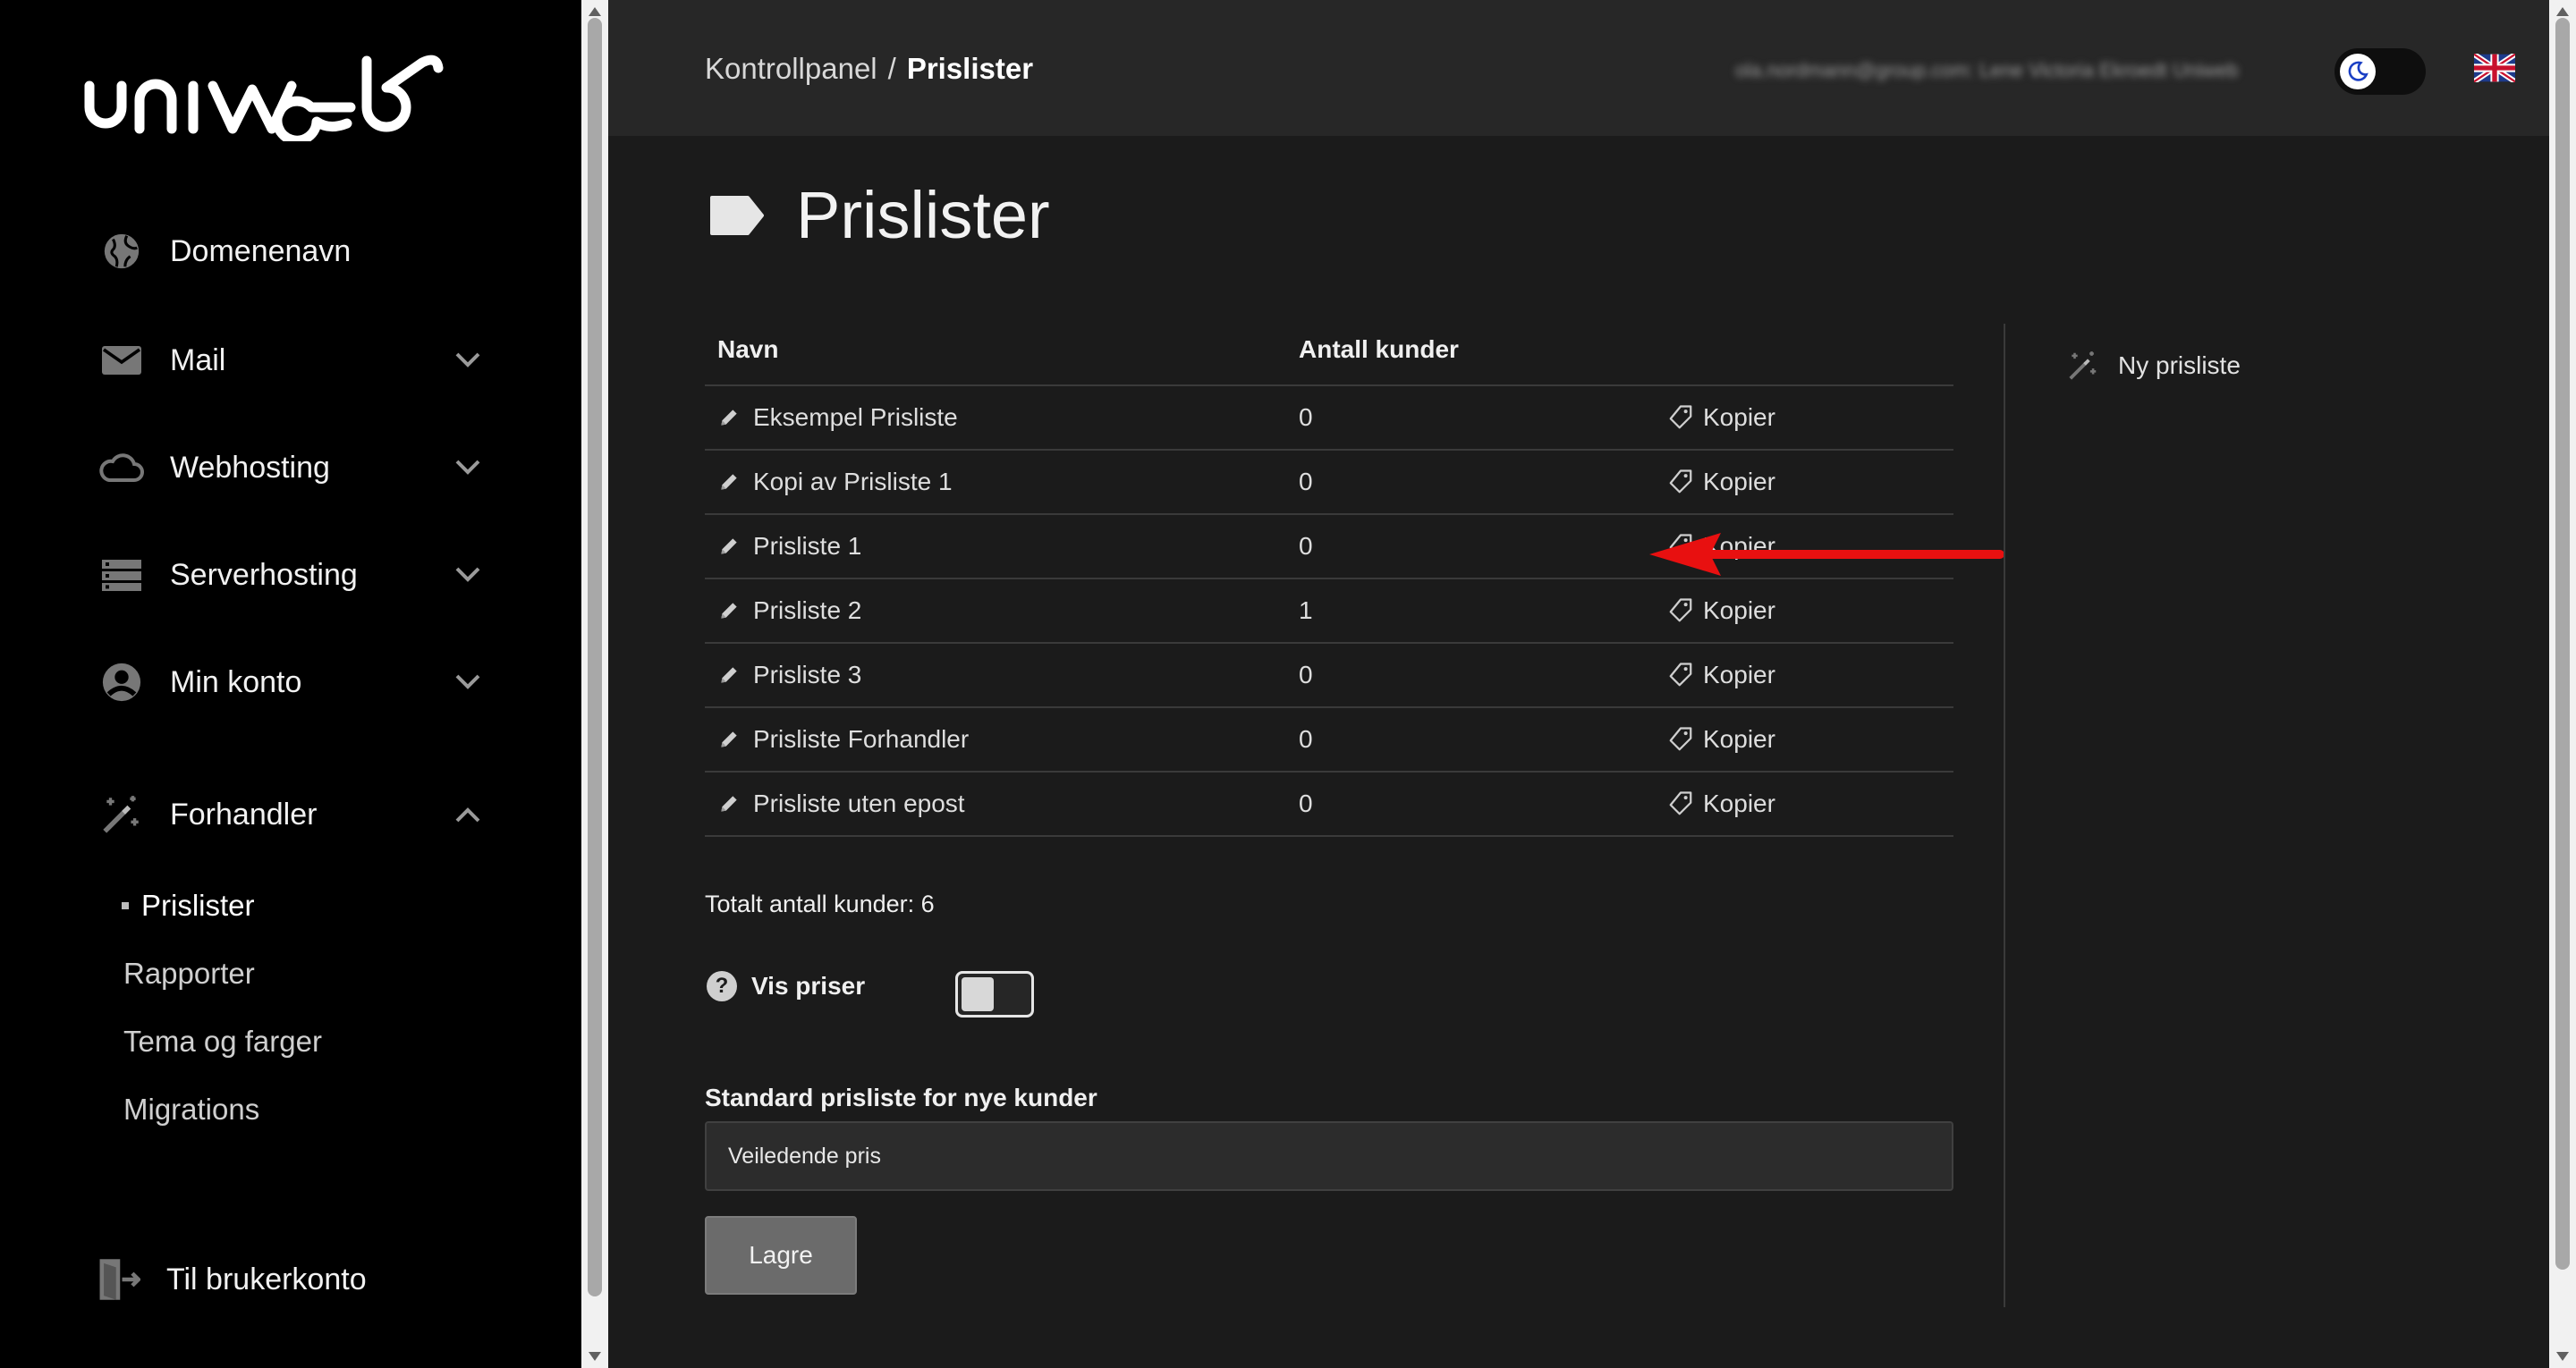  I want to click on sidebar-item-til-brukerkonto: Til brukerkonto, so click(282, 1279).